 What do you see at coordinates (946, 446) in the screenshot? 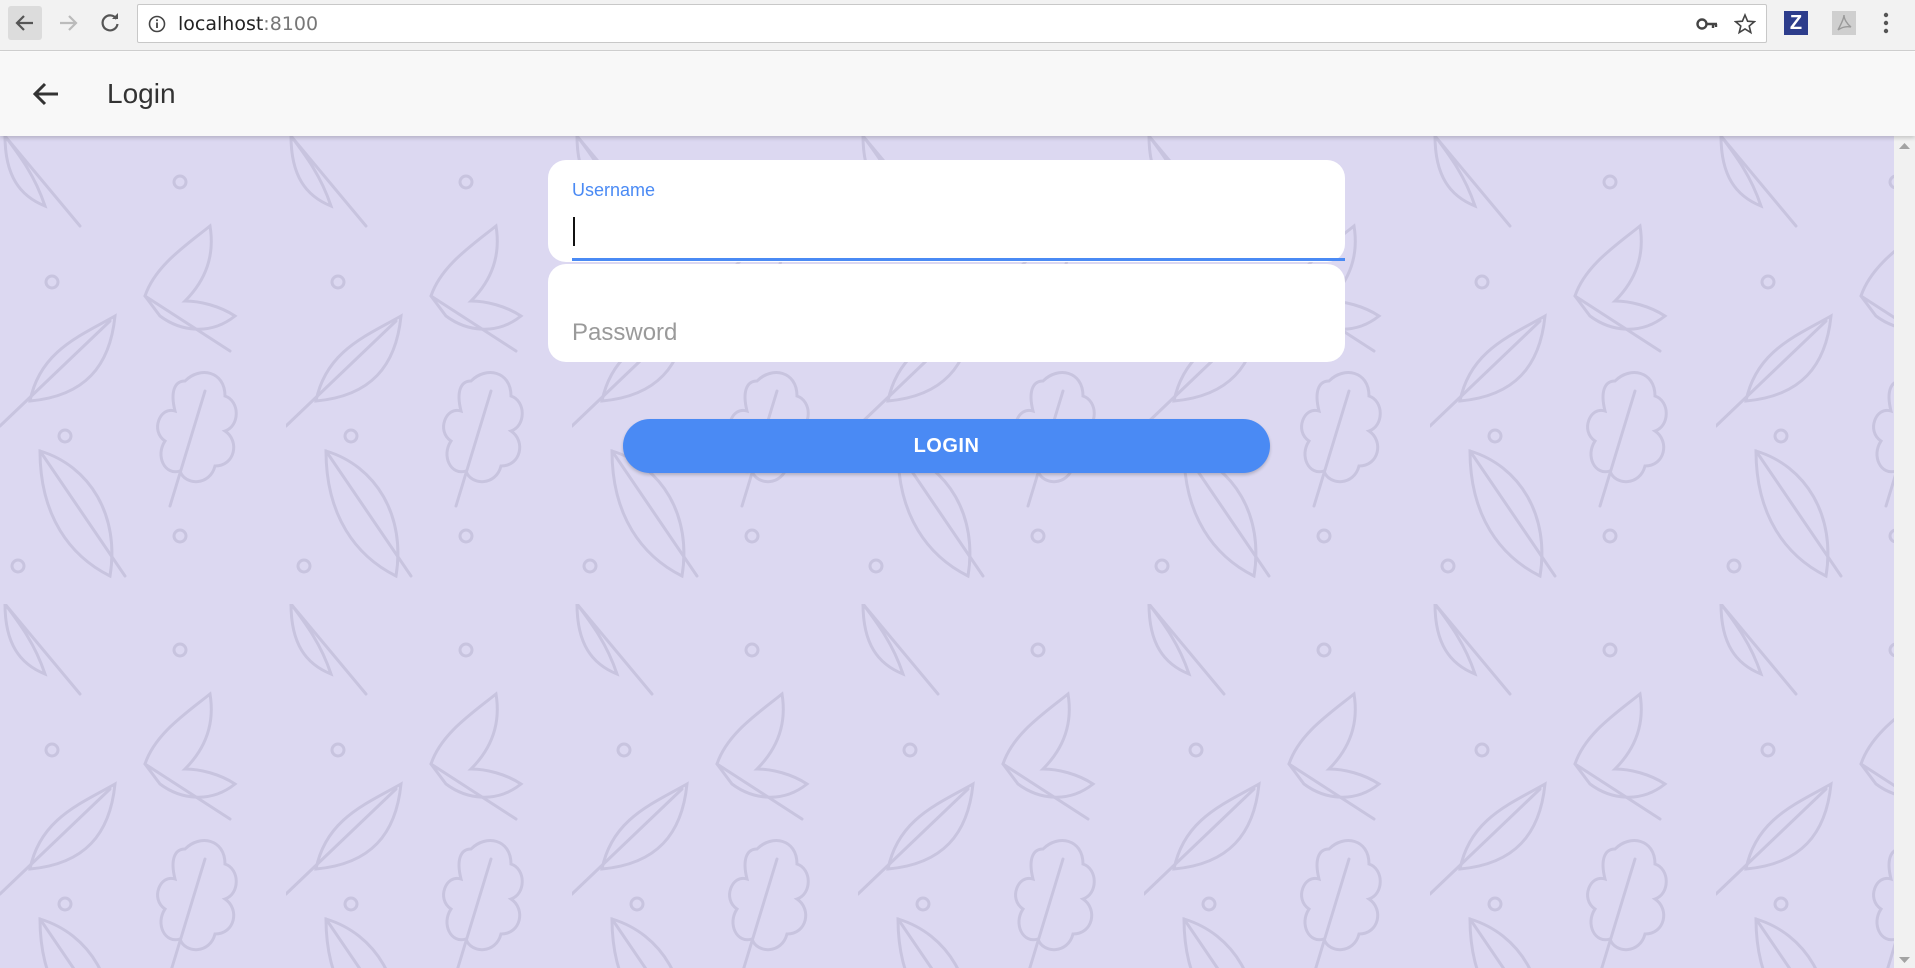
I see `login-button: LOGIN` at bounding box center [946, 446].